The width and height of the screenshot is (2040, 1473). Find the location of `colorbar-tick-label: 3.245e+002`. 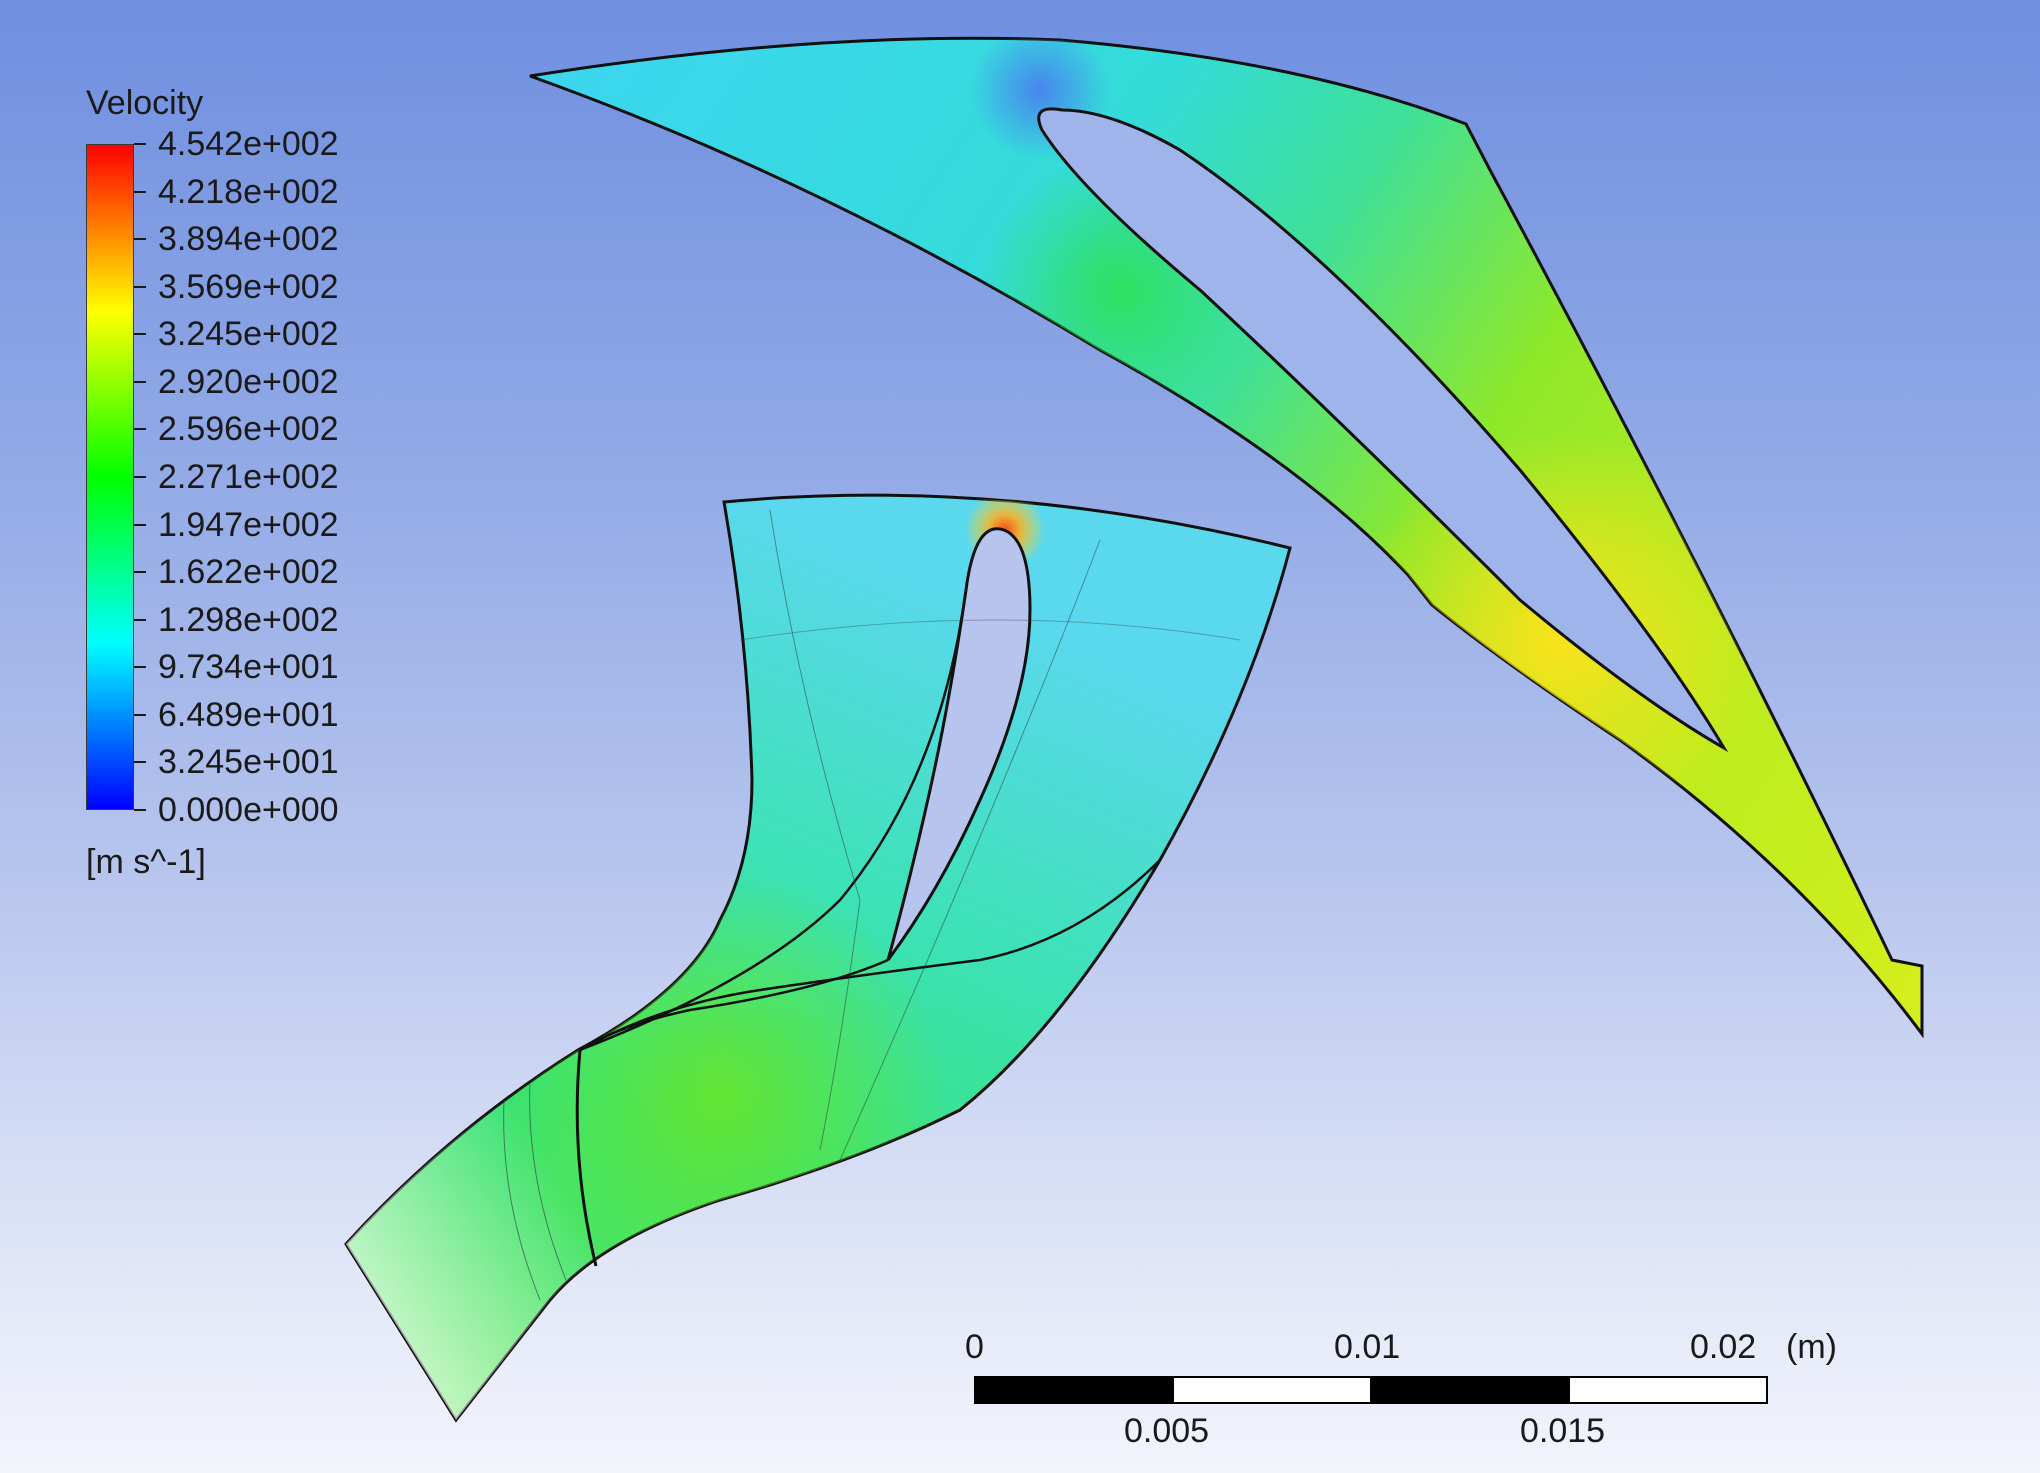

colorbar-tick-label: 3.245e+002 is located at coordinates (248, 334).